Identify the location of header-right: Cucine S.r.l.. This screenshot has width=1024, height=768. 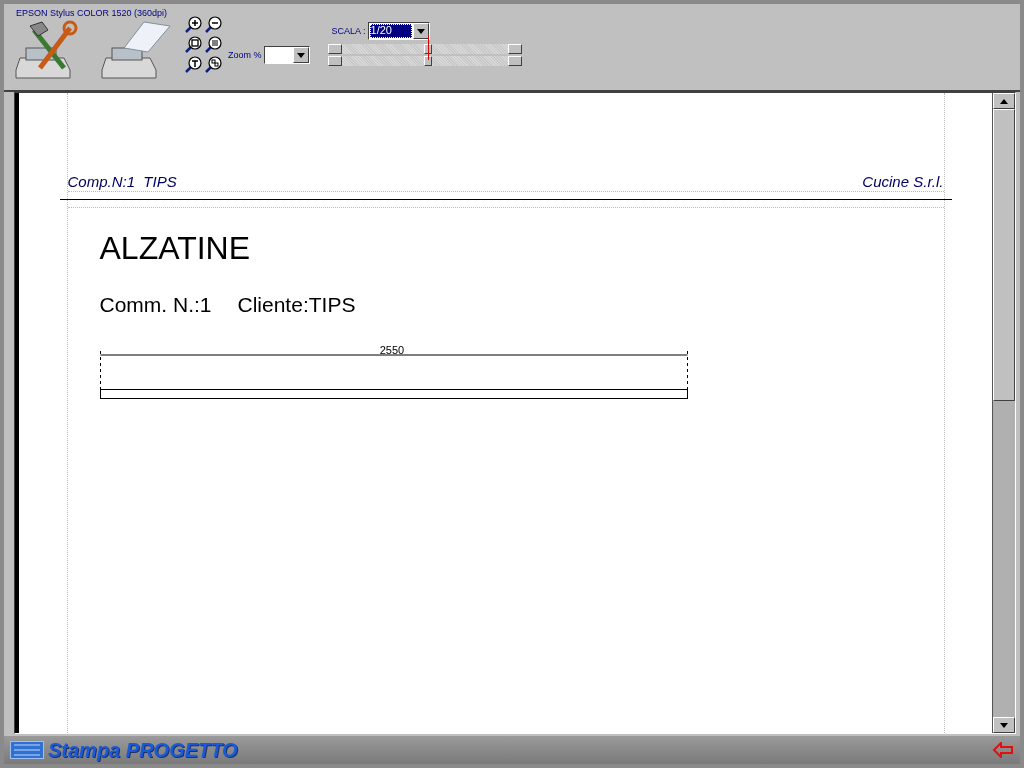
(903, 181).